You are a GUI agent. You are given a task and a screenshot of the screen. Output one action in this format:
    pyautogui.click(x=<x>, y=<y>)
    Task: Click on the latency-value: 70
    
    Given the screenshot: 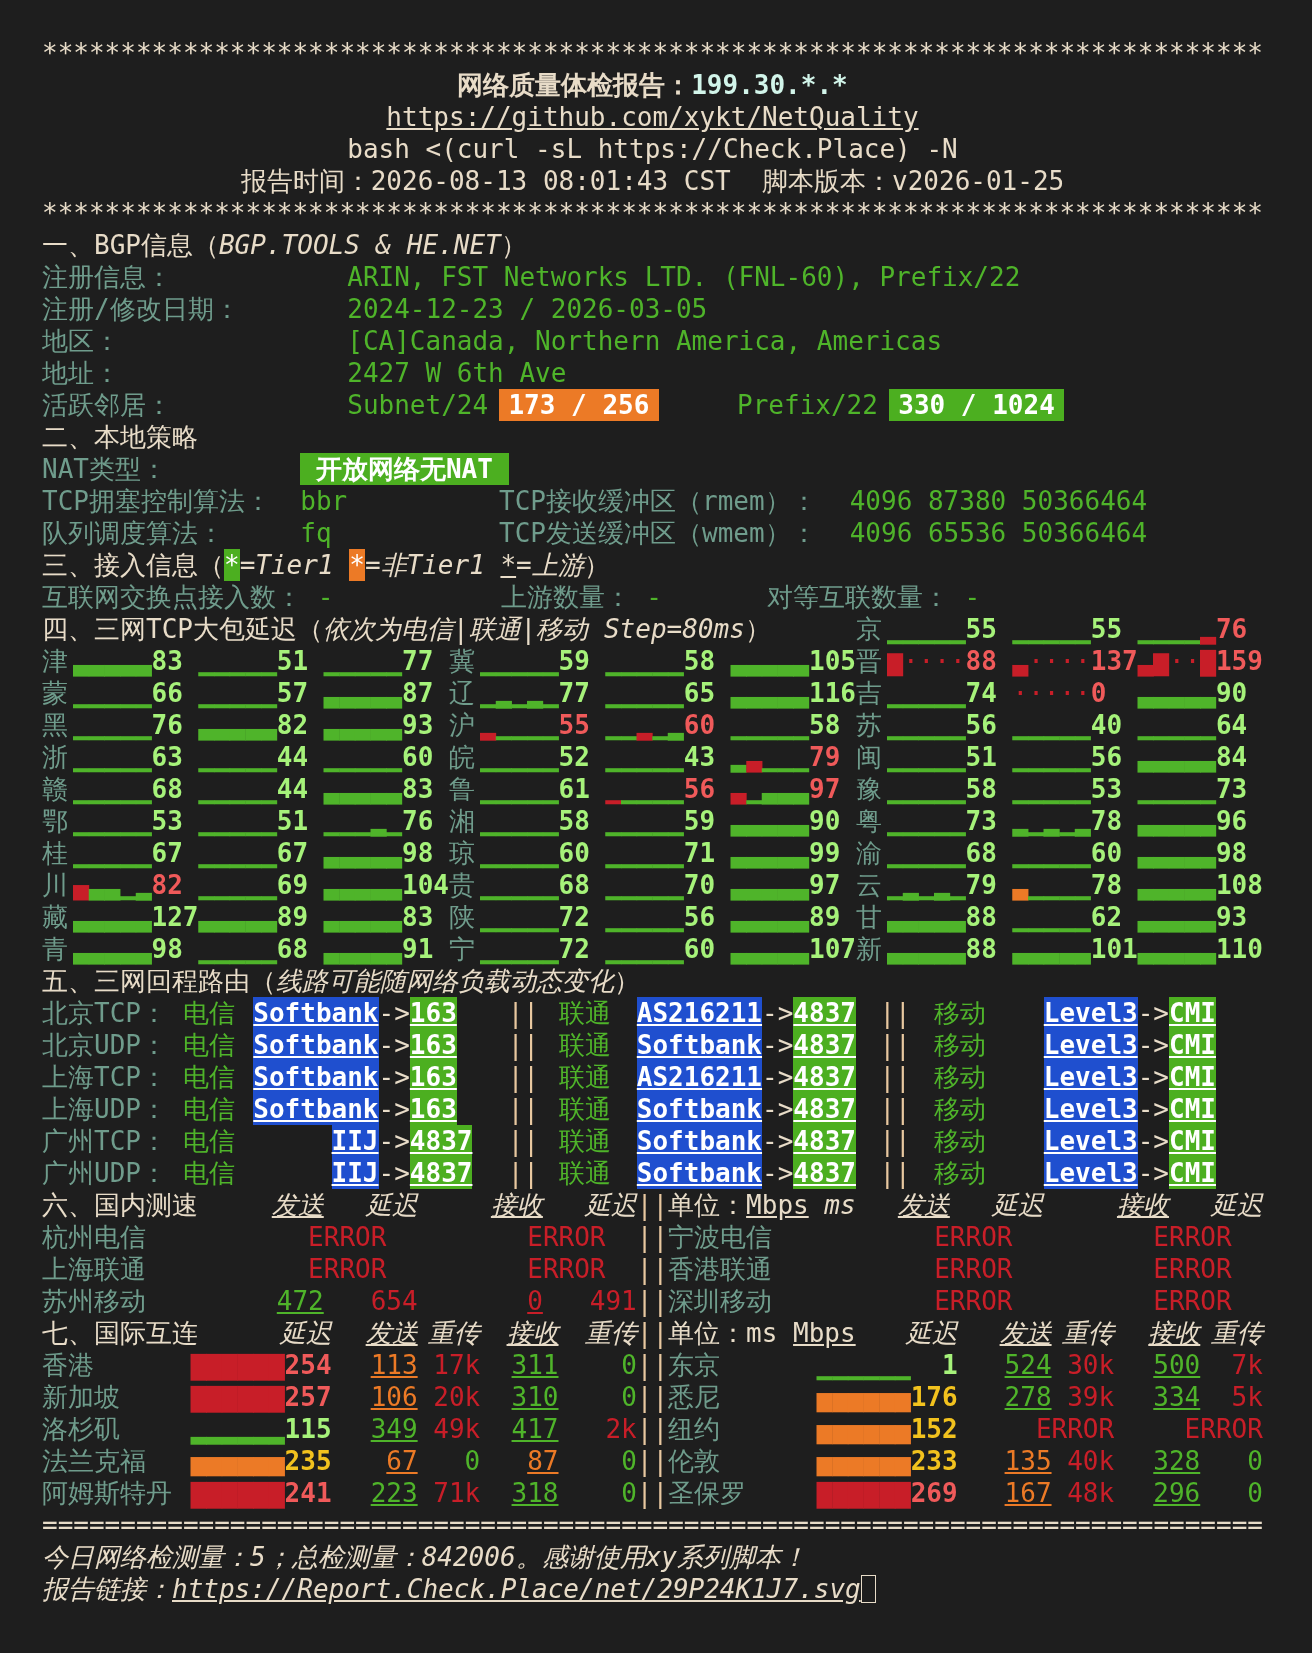 What is the action you would take?
    pyautogui.click(x=700, y=884)
    